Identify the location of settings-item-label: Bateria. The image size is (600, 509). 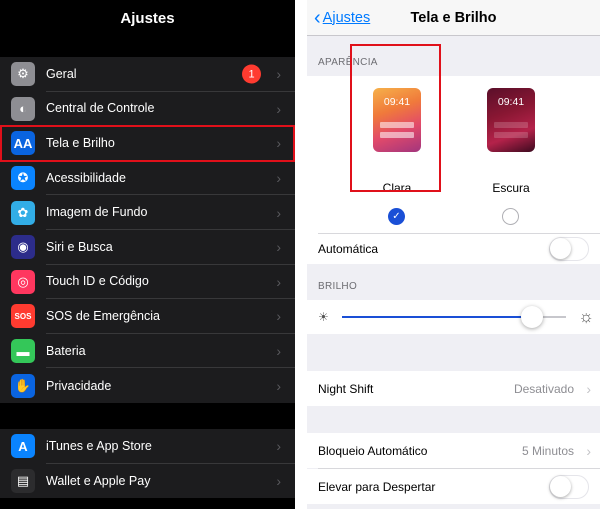
(170, 351).